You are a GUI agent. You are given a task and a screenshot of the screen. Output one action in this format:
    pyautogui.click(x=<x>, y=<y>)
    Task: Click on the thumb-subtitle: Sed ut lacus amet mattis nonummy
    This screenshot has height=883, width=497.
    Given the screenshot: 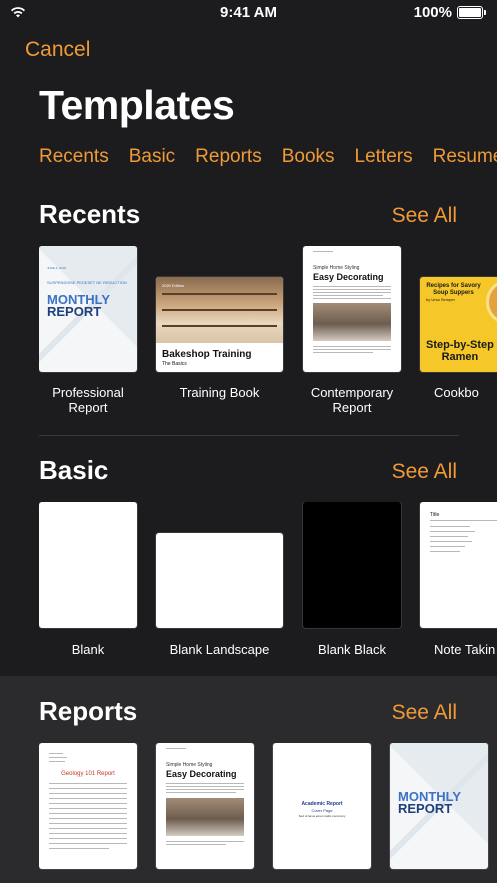 What is the action you would take?
    pyautogui.click(x=322, y=816)
    